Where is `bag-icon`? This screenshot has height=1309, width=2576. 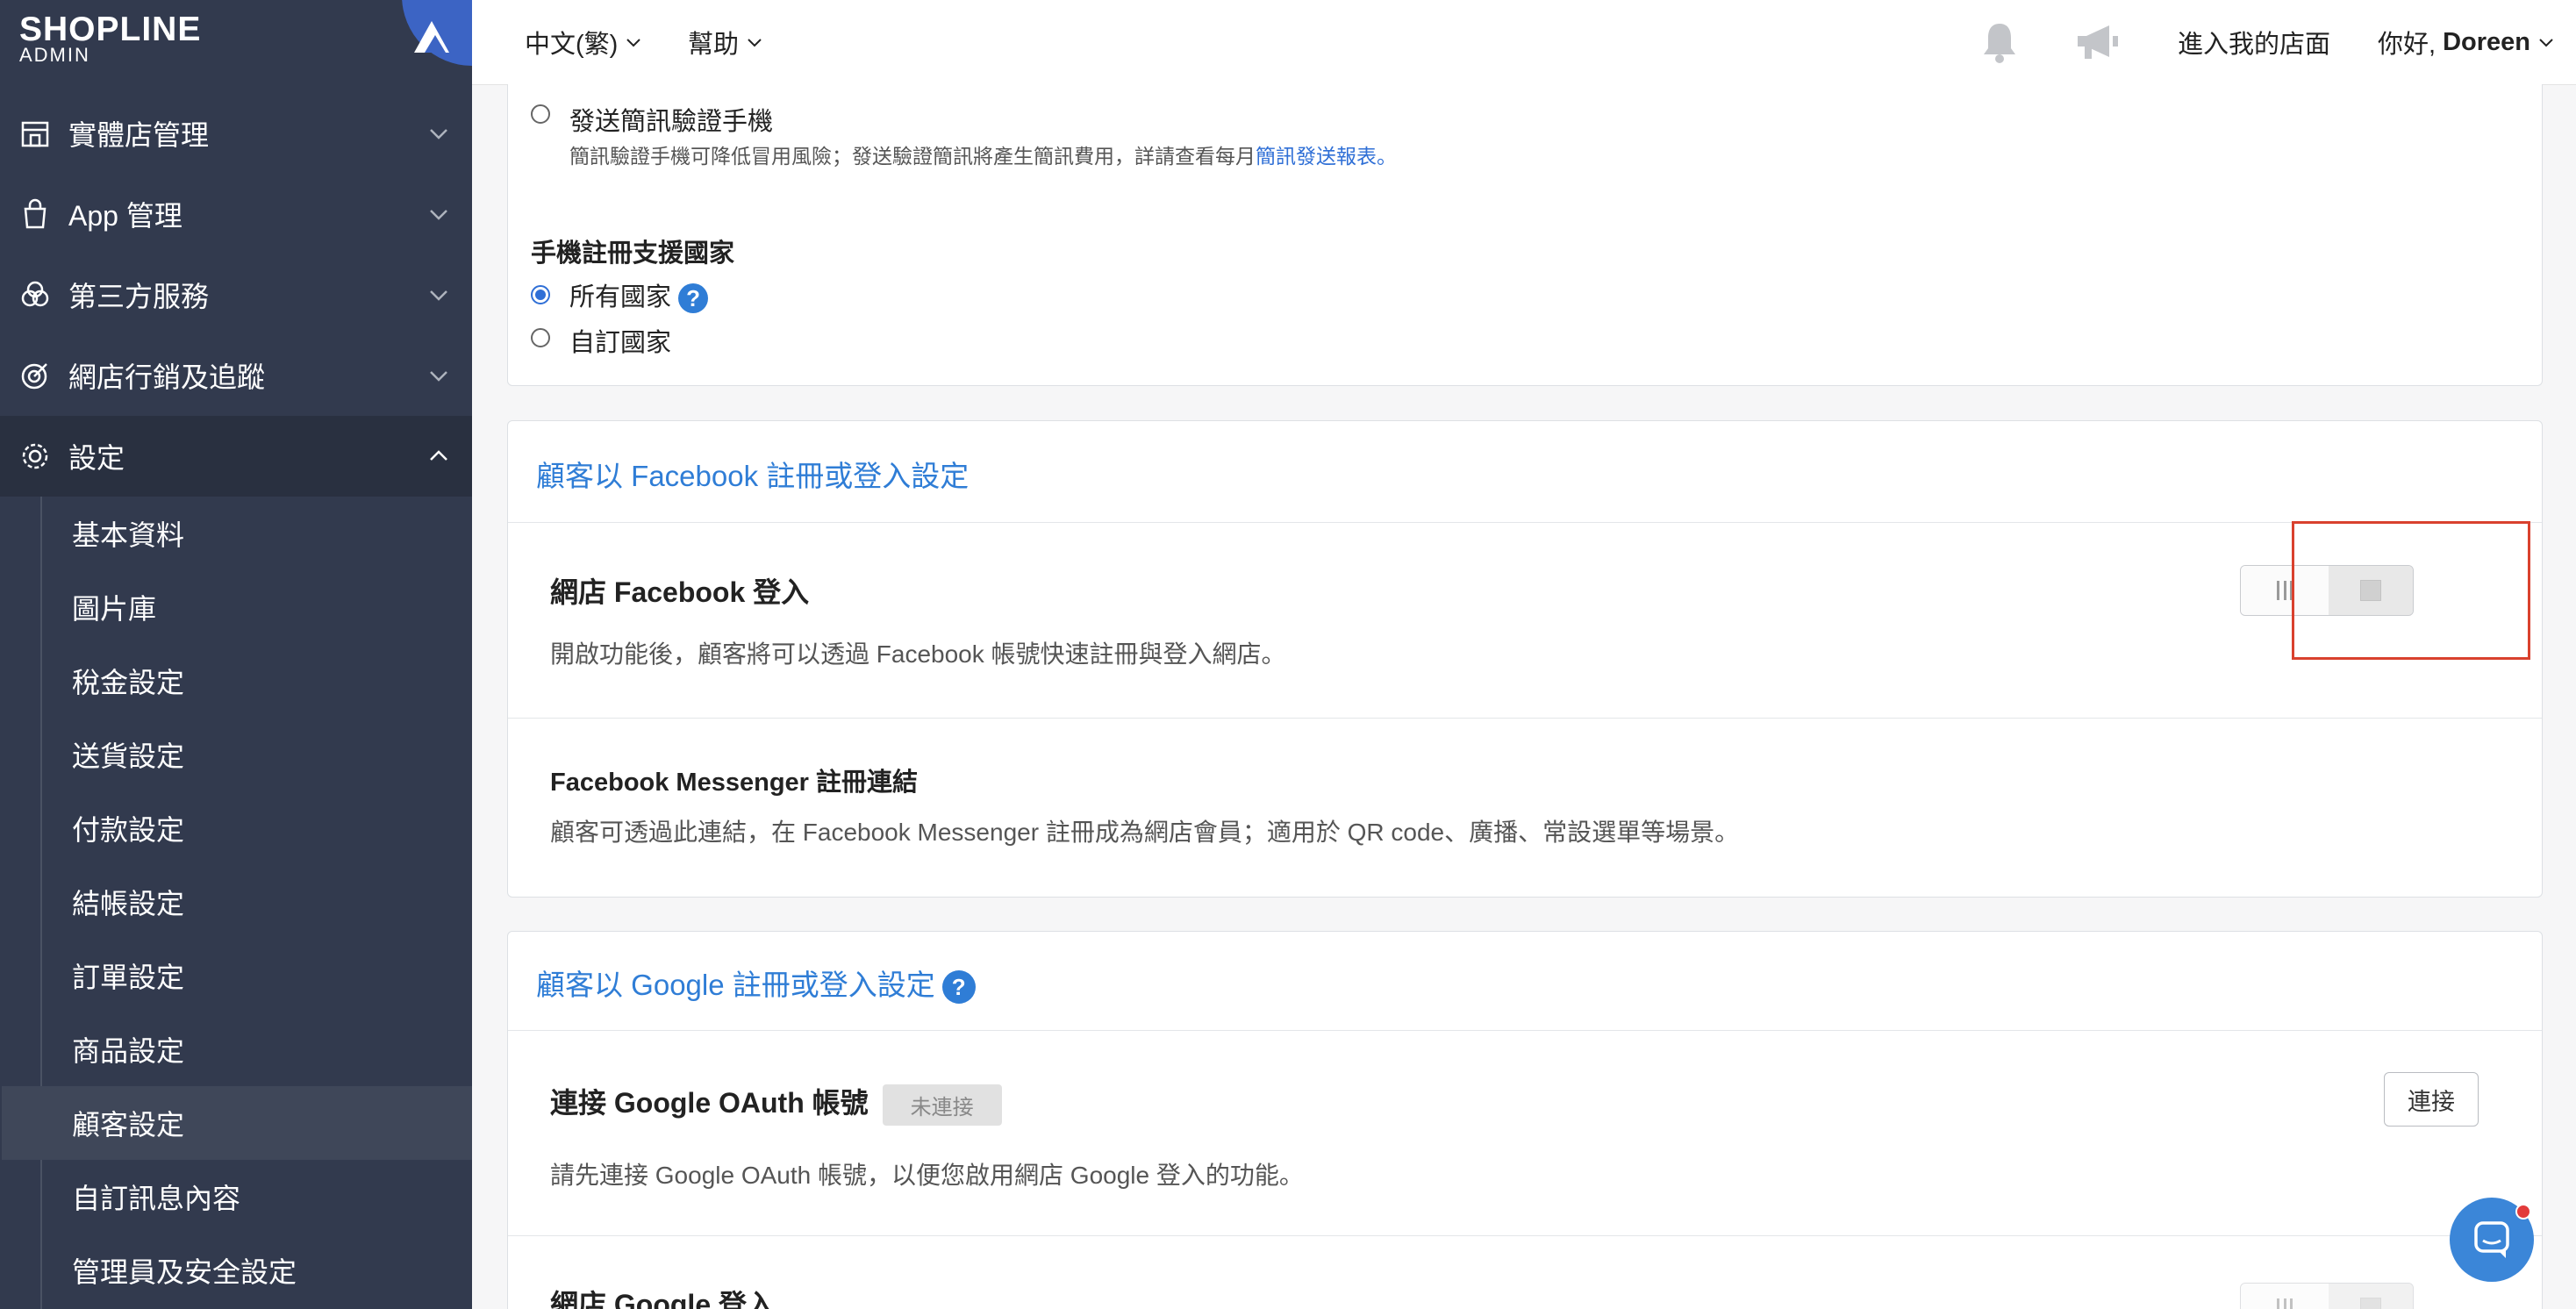
bag-icon is located at coordinates (35, 213).